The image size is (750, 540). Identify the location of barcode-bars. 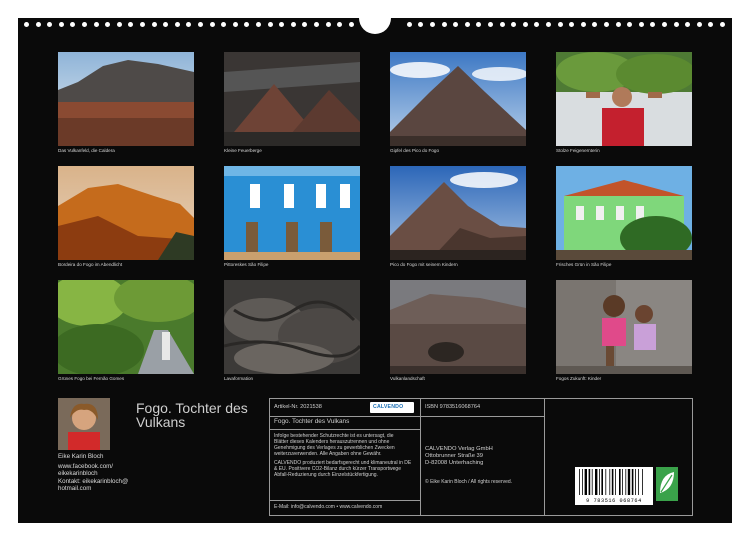
(611, 482).